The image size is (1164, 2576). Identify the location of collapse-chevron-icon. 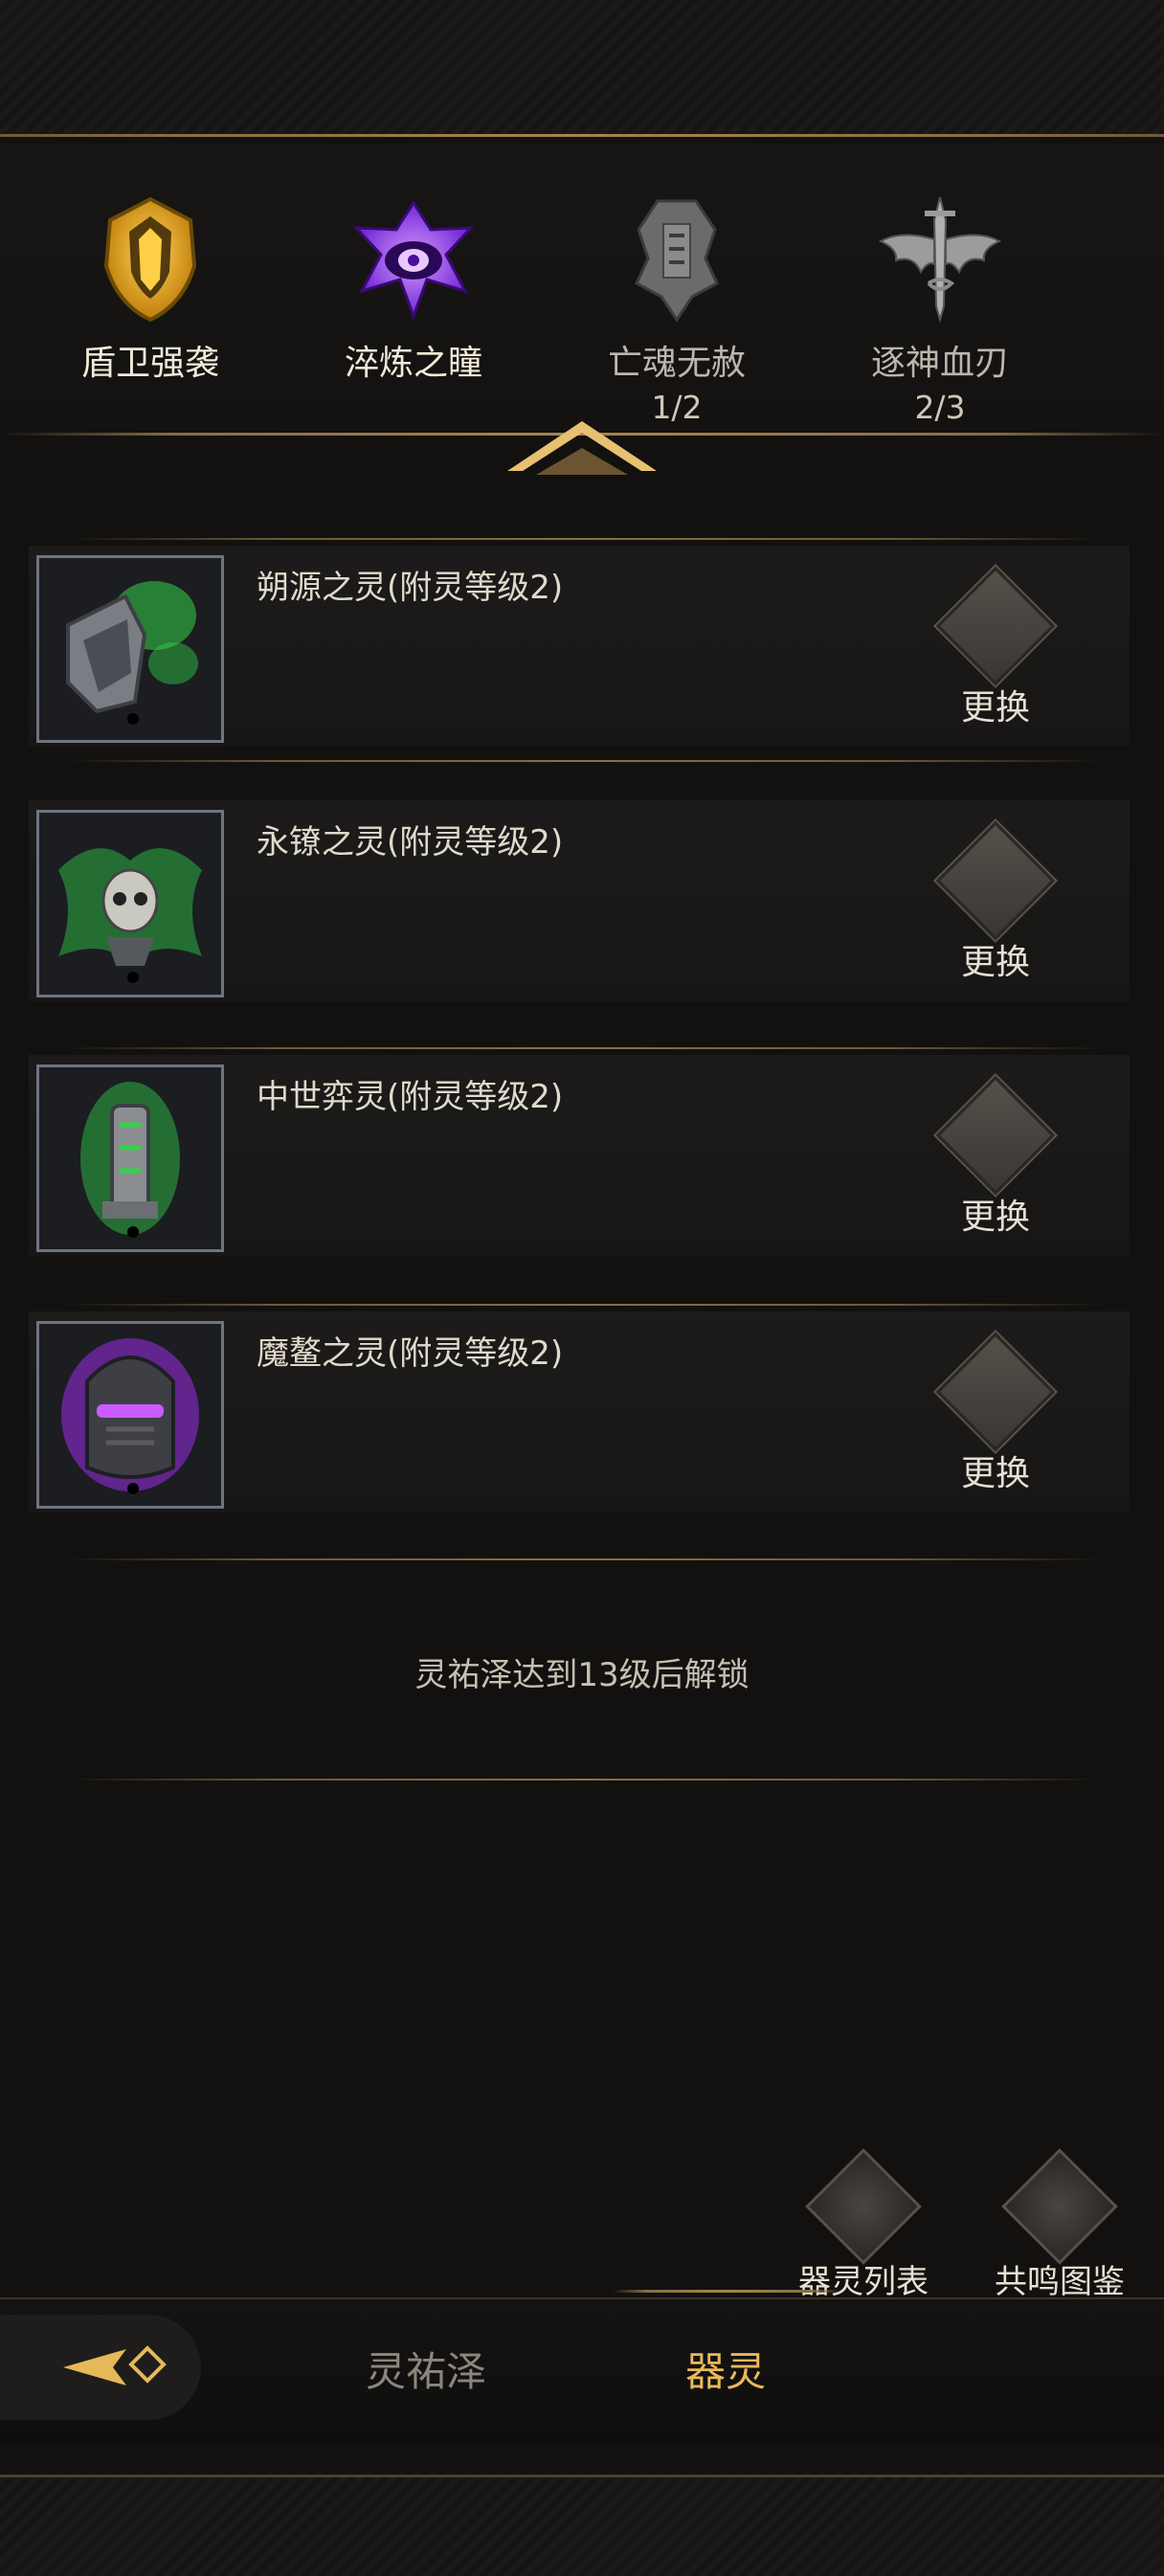
(582, 446).